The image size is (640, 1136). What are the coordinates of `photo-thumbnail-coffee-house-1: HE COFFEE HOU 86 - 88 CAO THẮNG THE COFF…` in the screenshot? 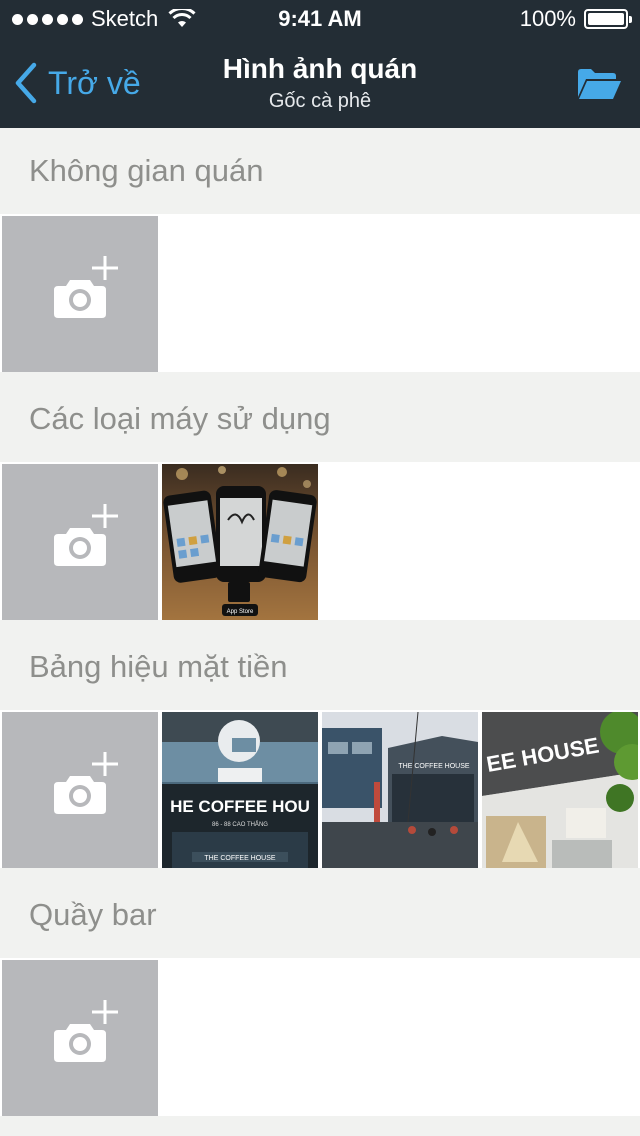 It's located at (240, 790).